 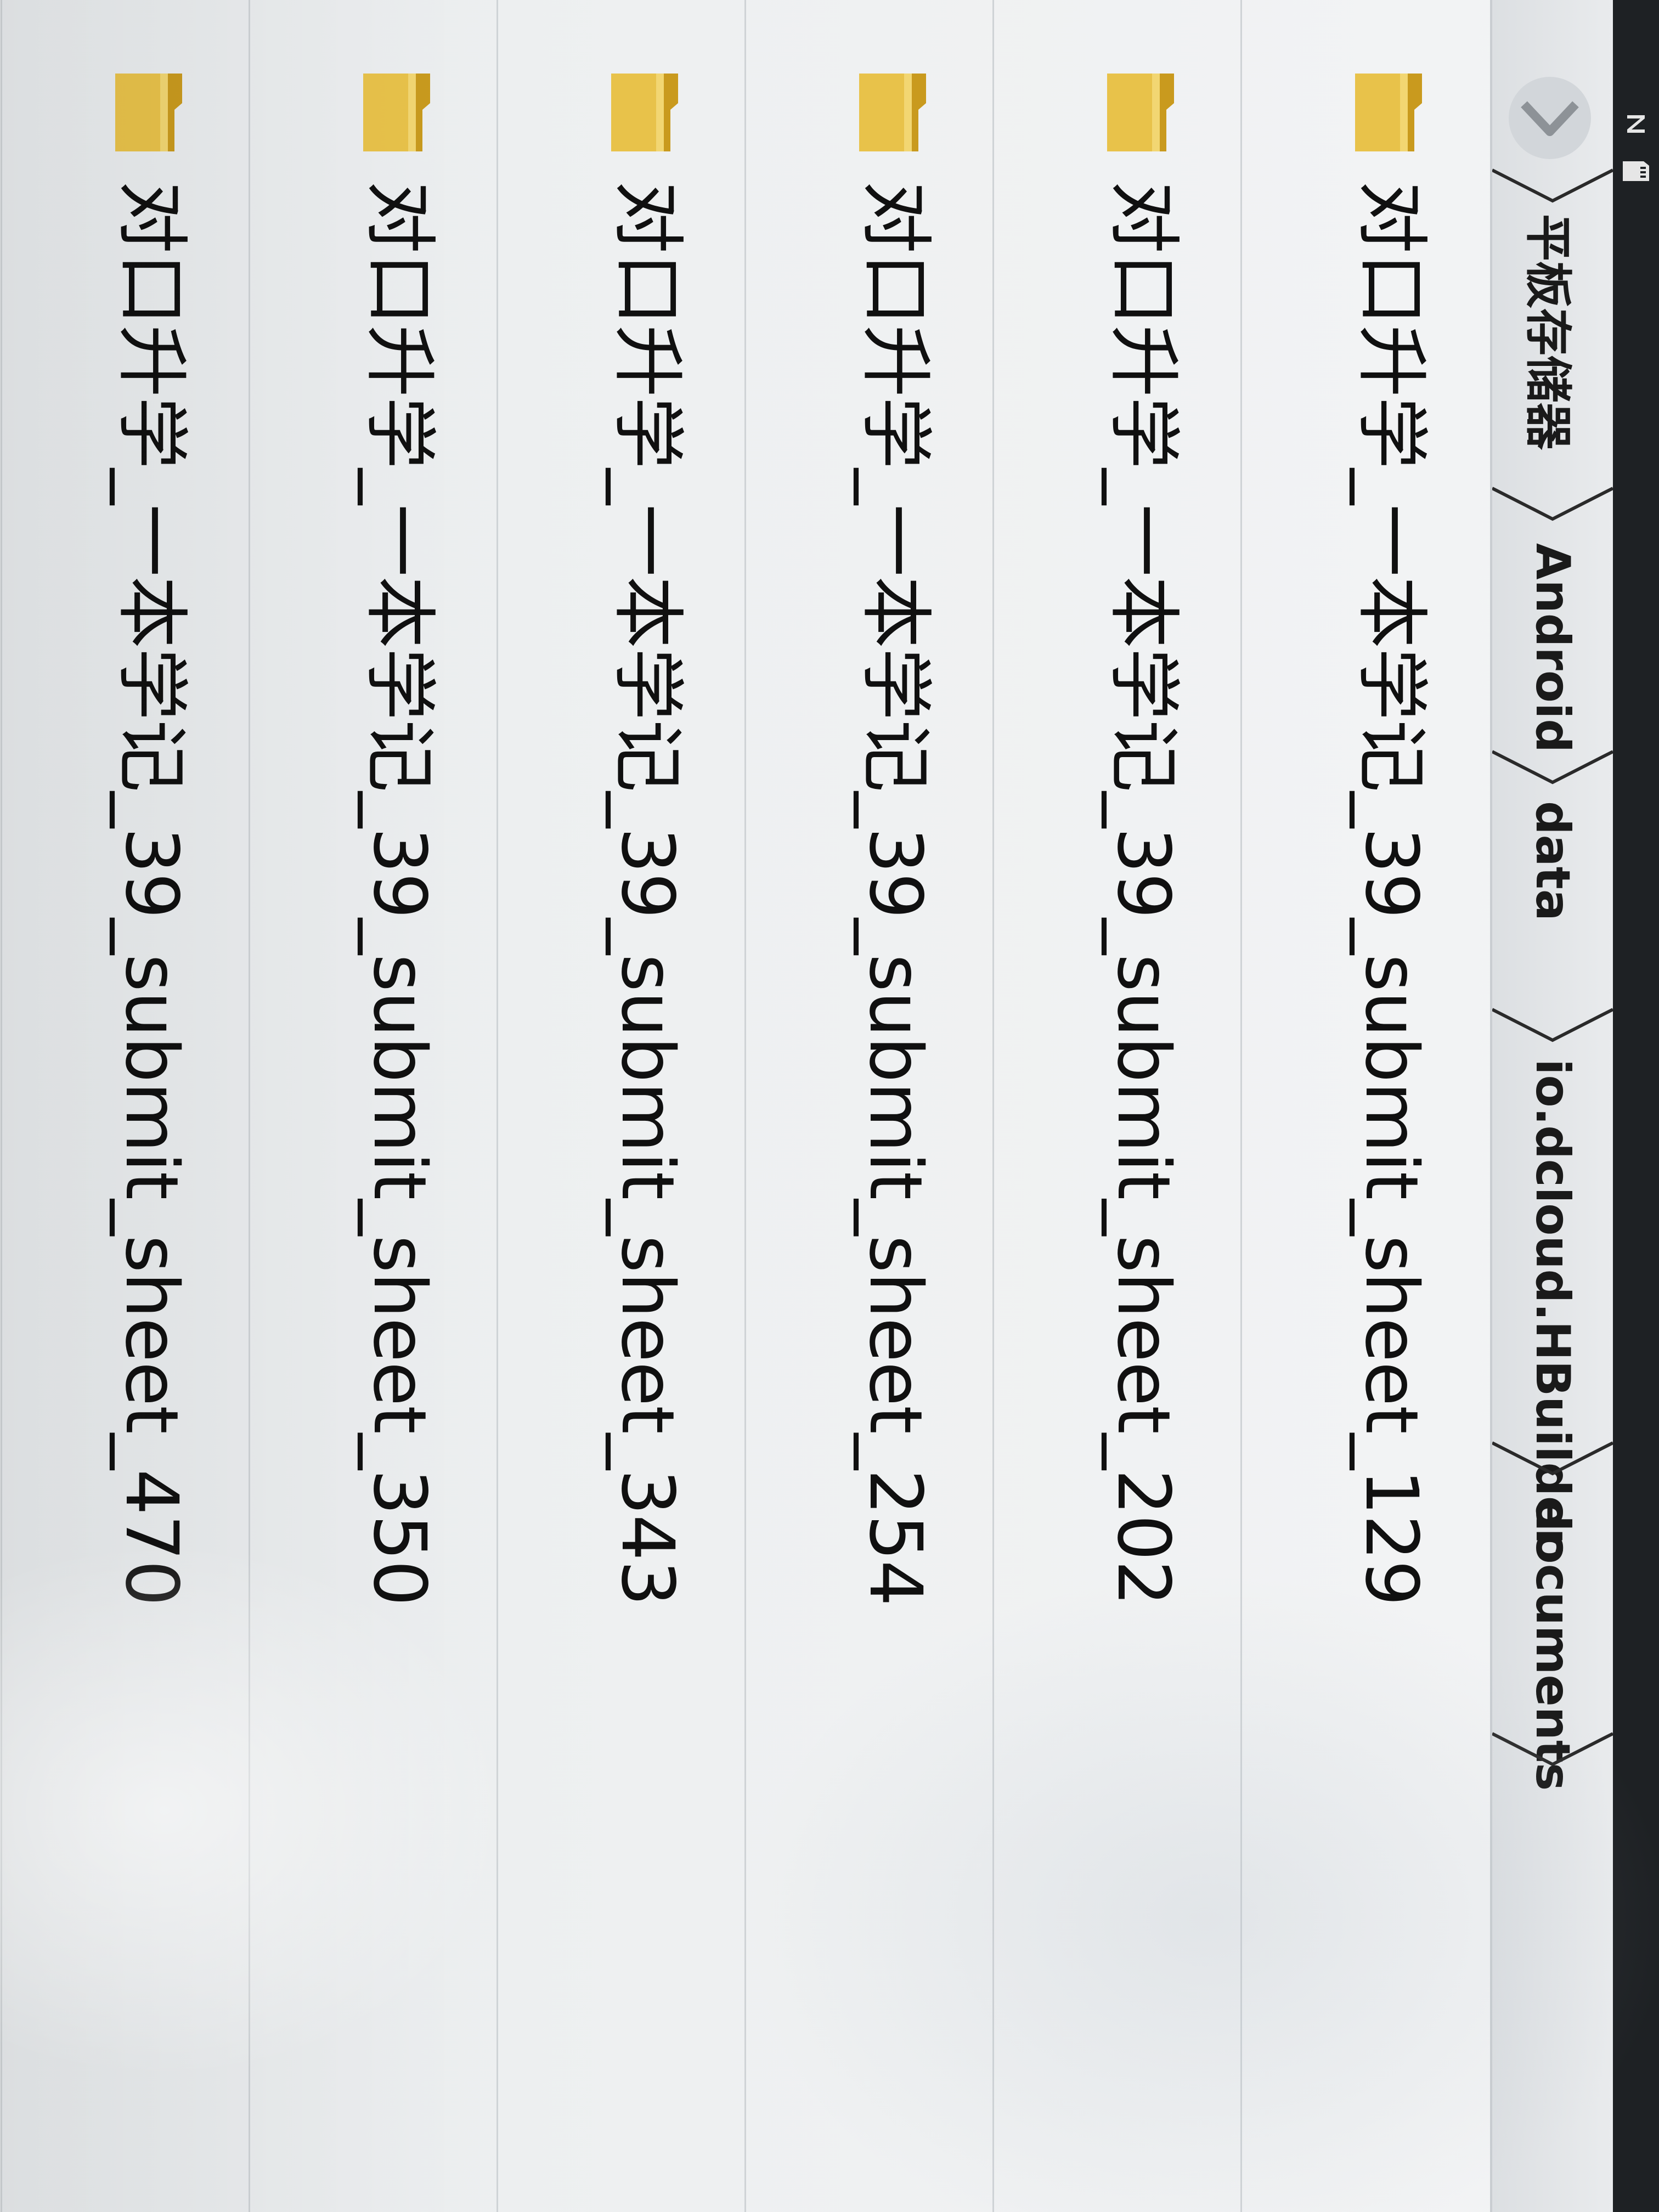 I want to click on file-name: 对口升学_一本学记_39_submit_sheet_202, so click(x=1143, y=893).